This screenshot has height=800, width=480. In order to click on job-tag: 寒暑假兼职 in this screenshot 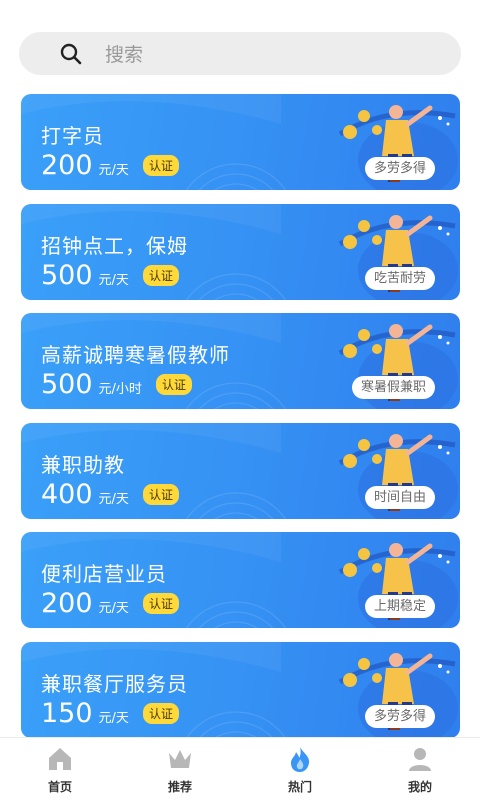, I will do `click(393, 387)`.